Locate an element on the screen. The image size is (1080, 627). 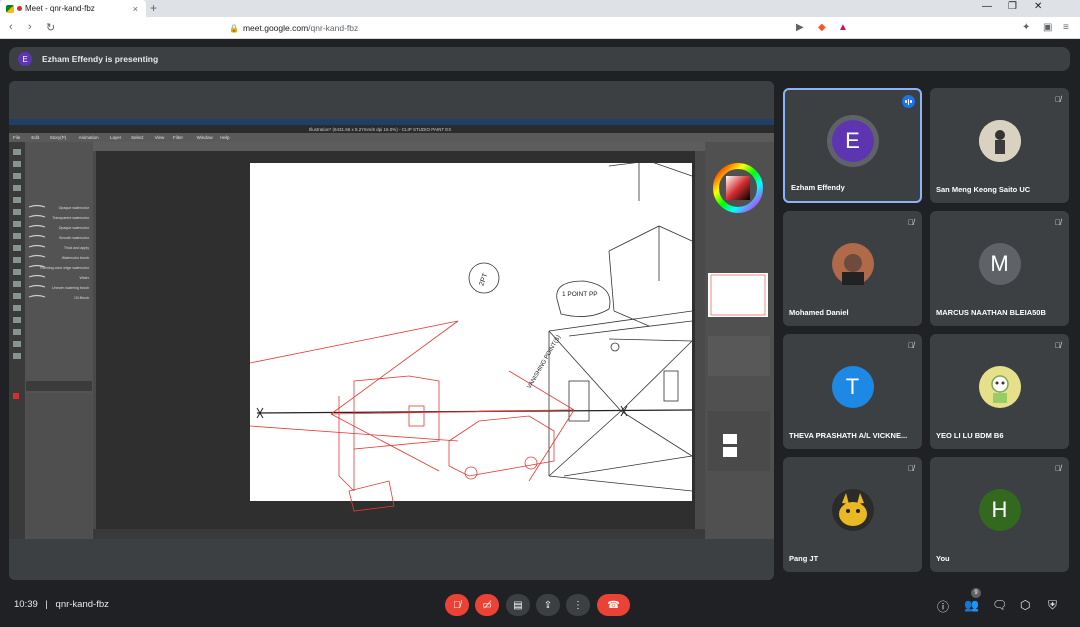
wallet-icon: ▣ is located at coordinates (1047, 27).